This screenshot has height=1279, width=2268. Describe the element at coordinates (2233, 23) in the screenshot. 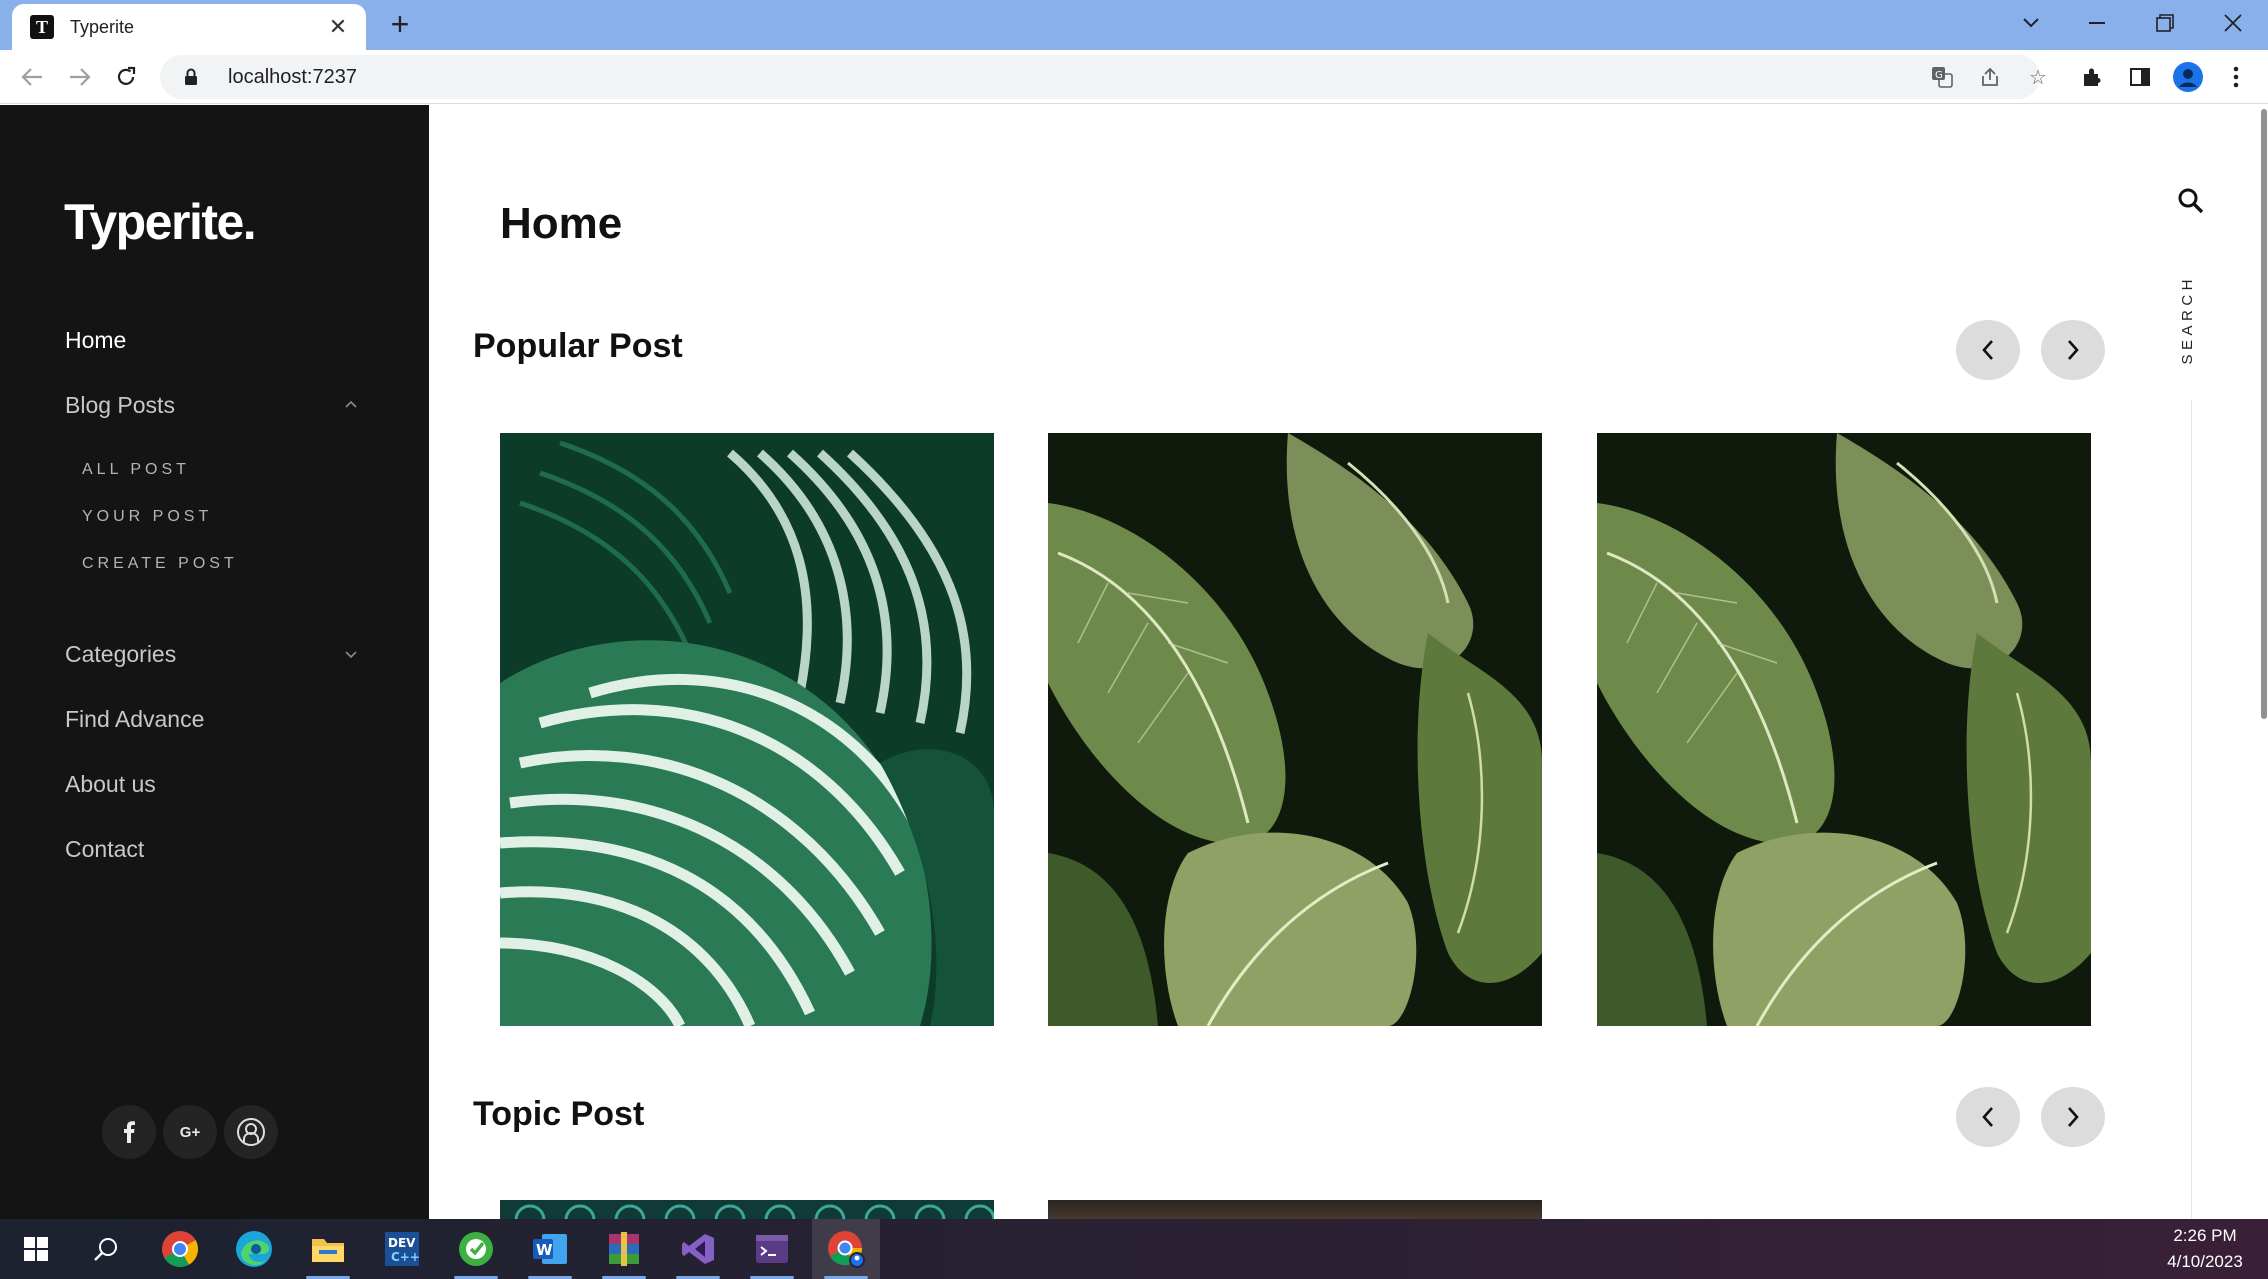

I see `close-window-button` at that location.